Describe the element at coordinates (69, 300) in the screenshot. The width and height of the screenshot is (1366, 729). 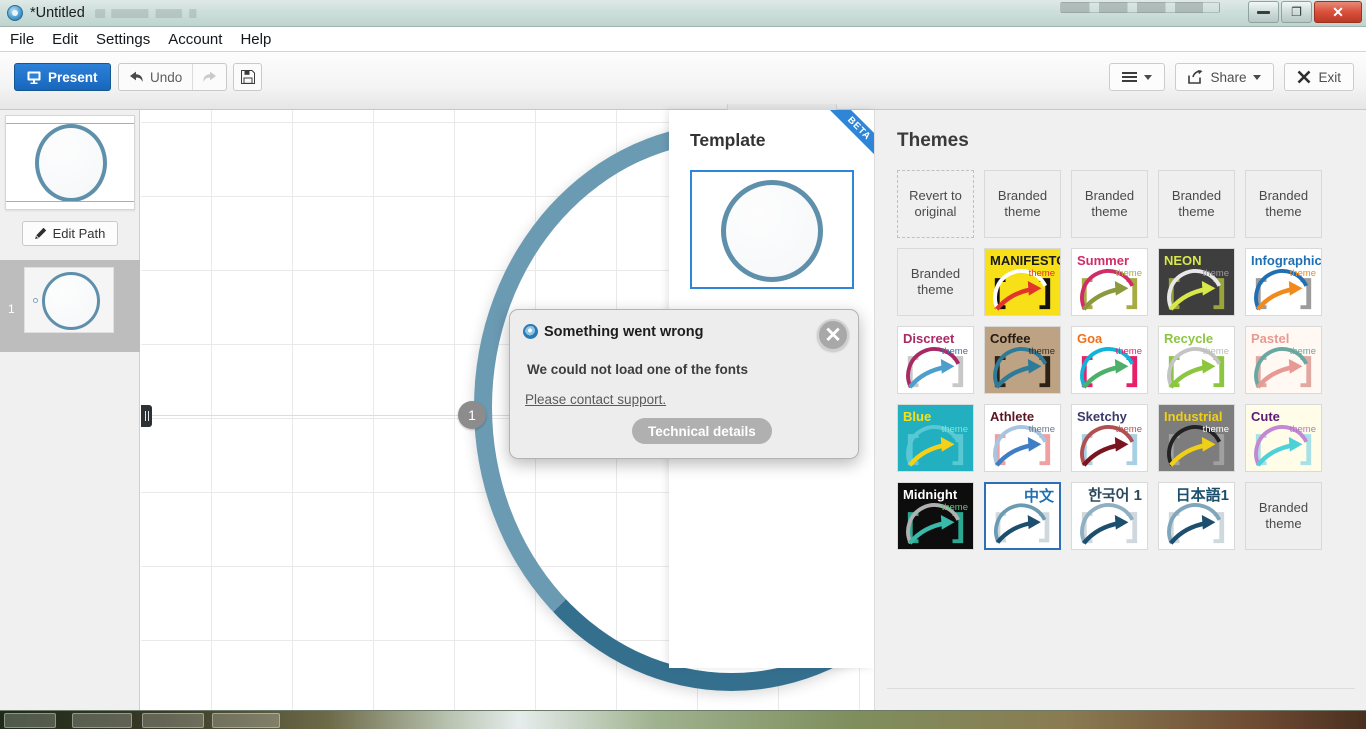
I see `path-step-thumbnail` at that location.